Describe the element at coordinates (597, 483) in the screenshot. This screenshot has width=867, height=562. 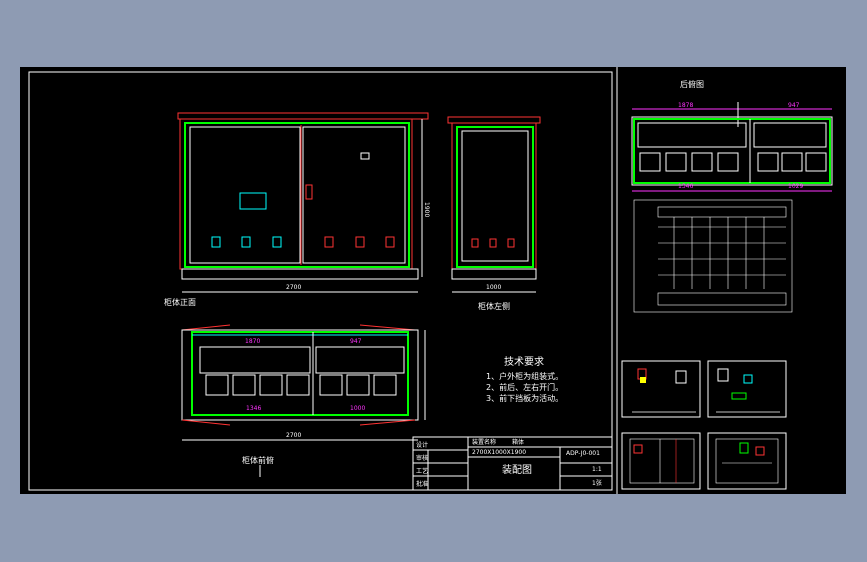
I see `tb-sheet: 1张` at that location.